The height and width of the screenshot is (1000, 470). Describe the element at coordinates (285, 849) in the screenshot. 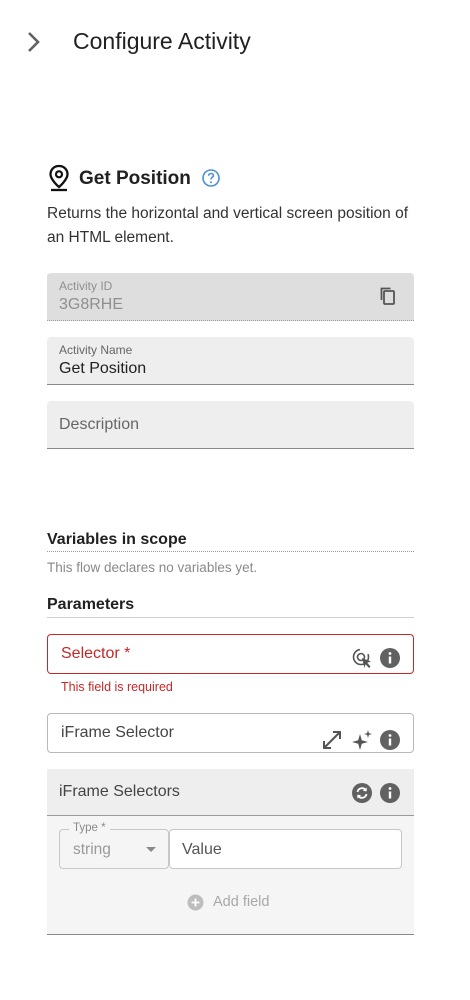

I see `value-input: Value` at that location.